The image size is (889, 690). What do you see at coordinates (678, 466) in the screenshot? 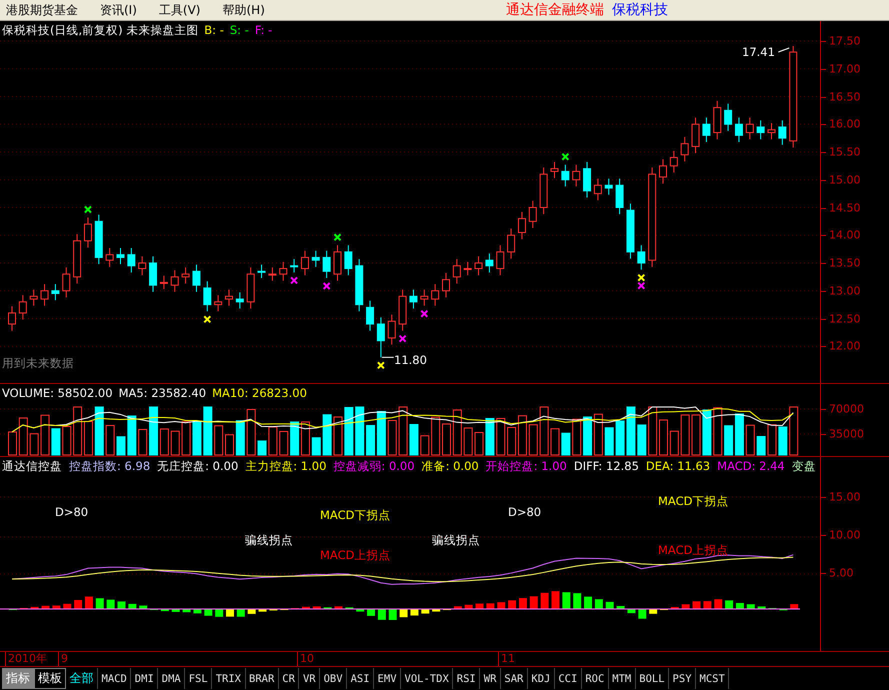
I see `indicator-reading: DEA: 11.63` at bounding box center [678, 466].